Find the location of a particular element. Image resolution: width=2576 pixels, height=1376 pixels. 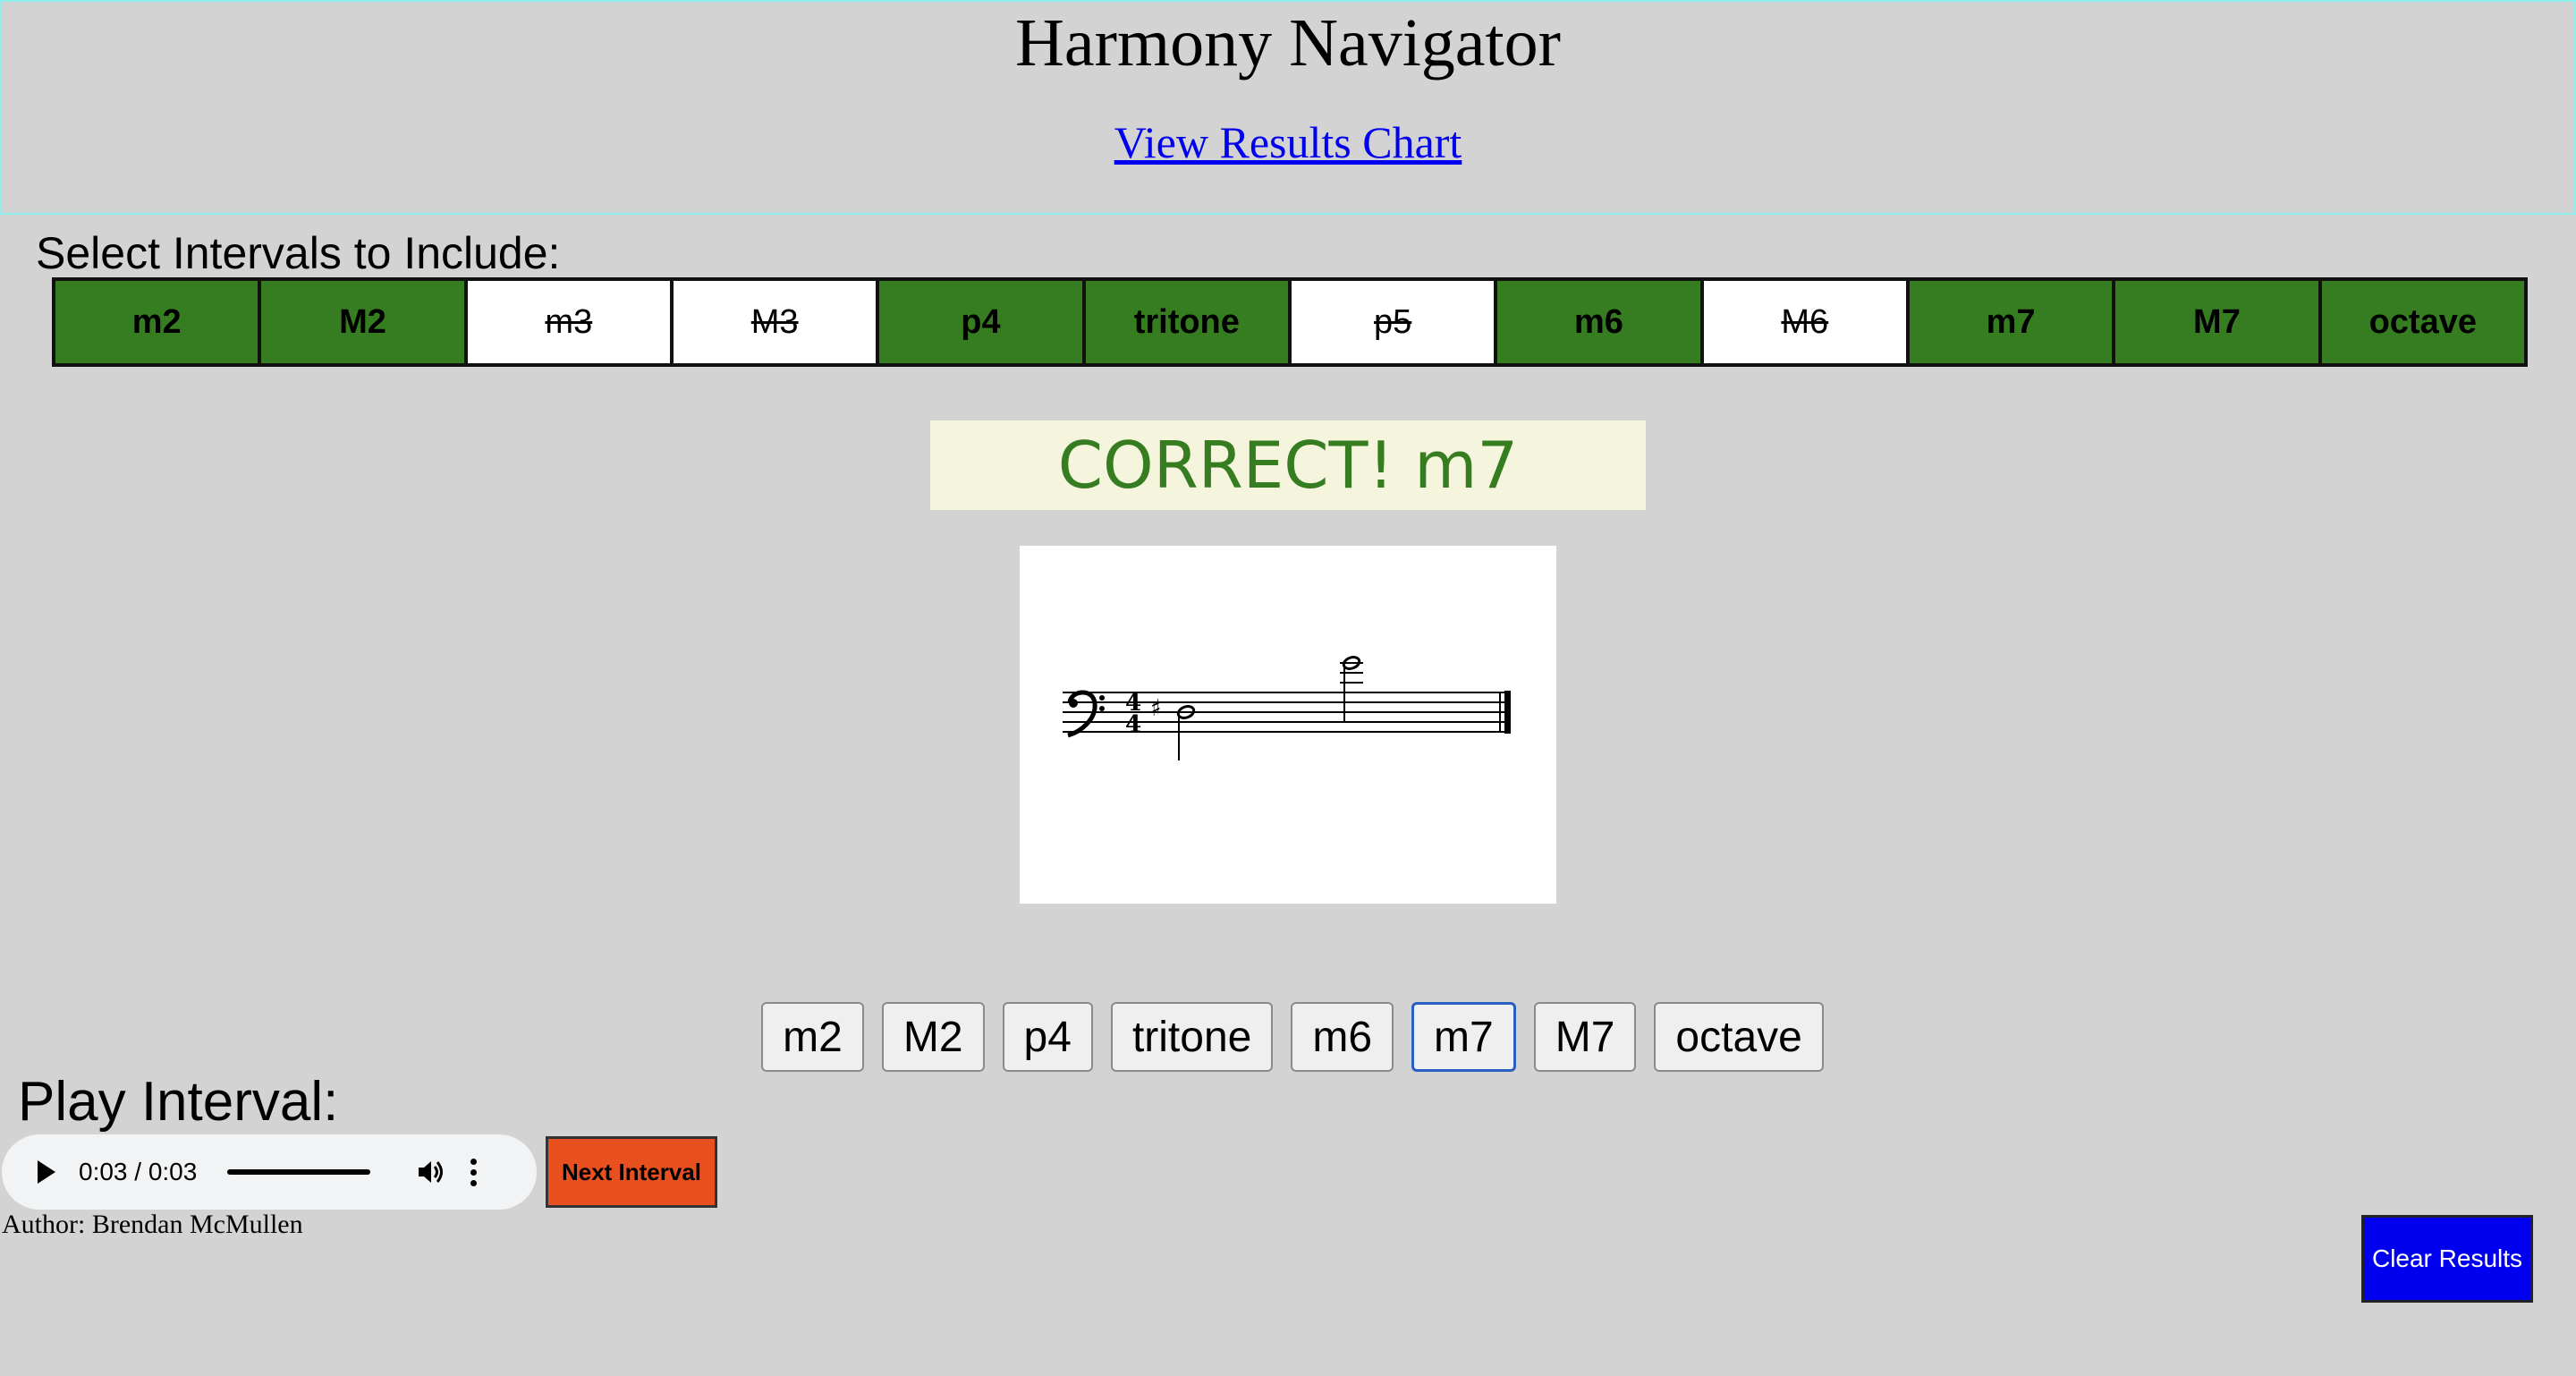

clear-results-button: Clear Results is located at coordinates (2447, 1259).